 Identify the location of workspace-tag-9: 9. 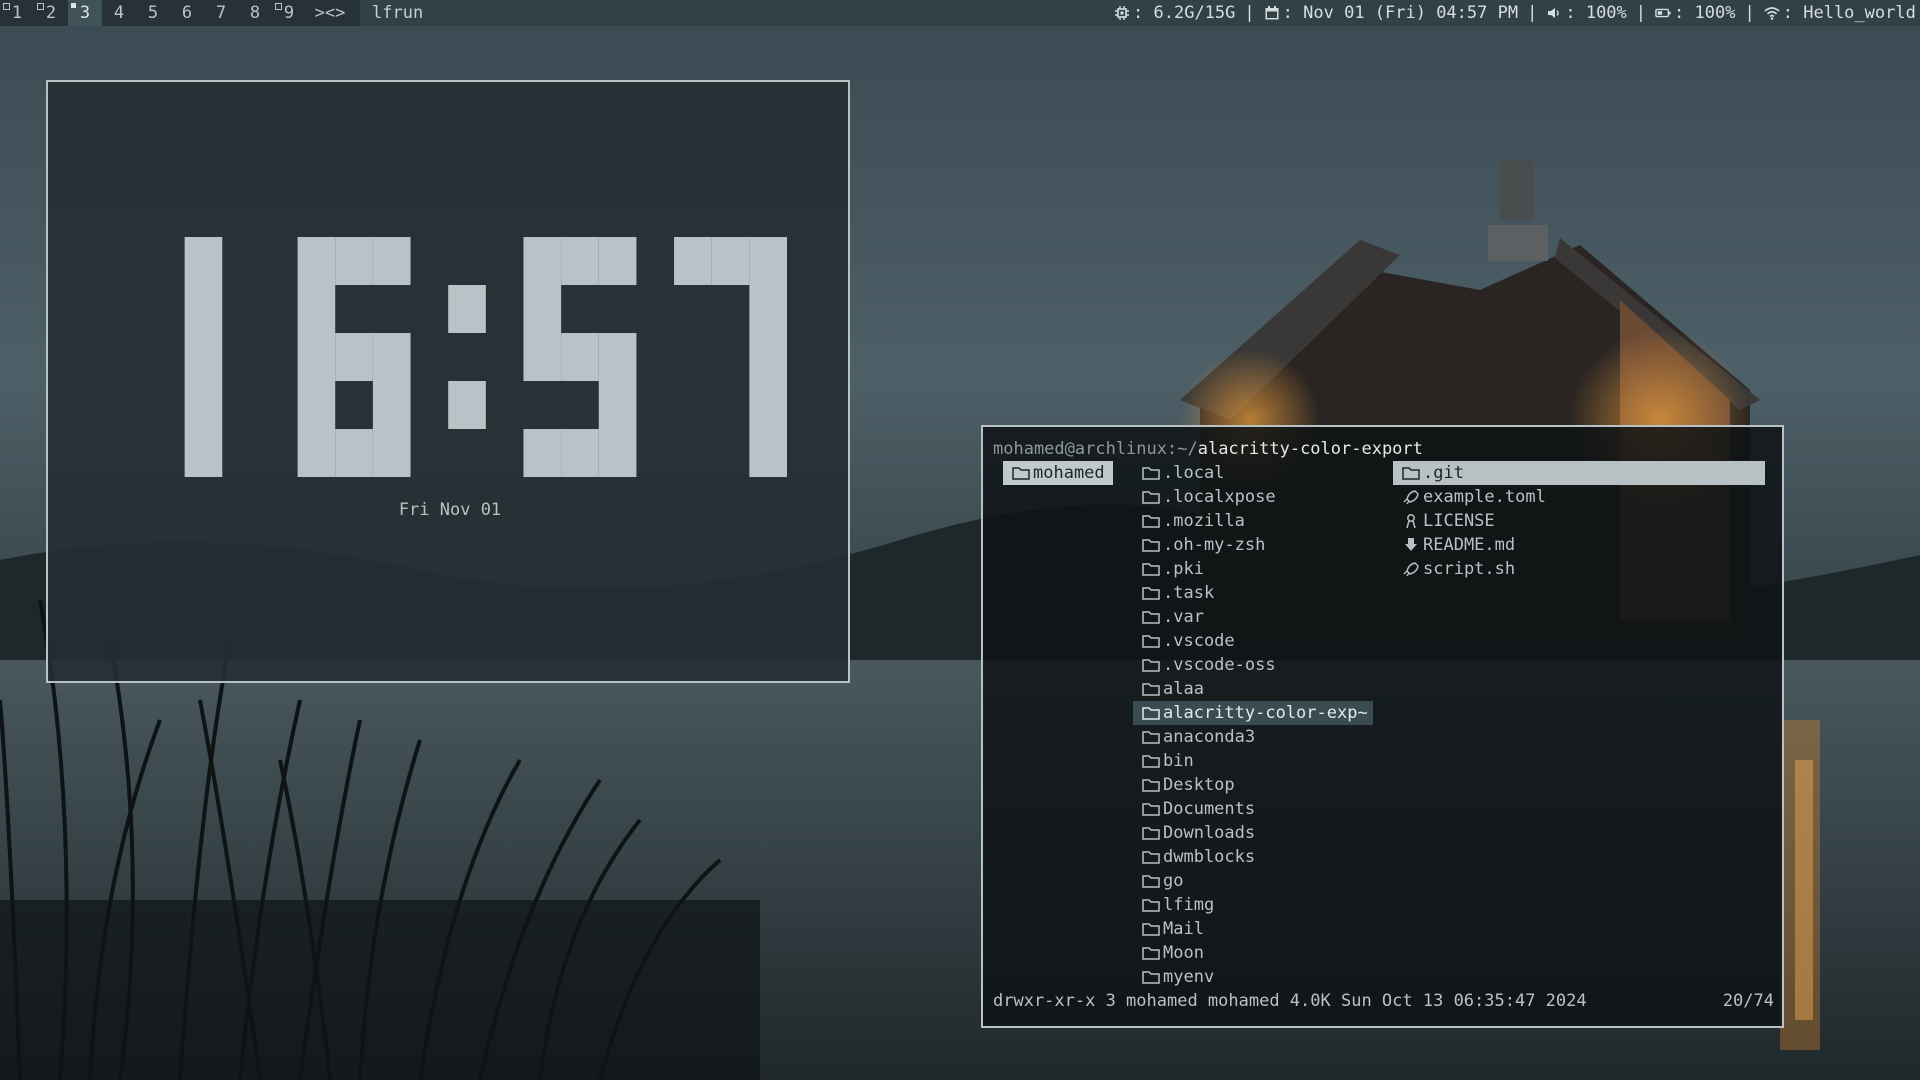
(289, 13).